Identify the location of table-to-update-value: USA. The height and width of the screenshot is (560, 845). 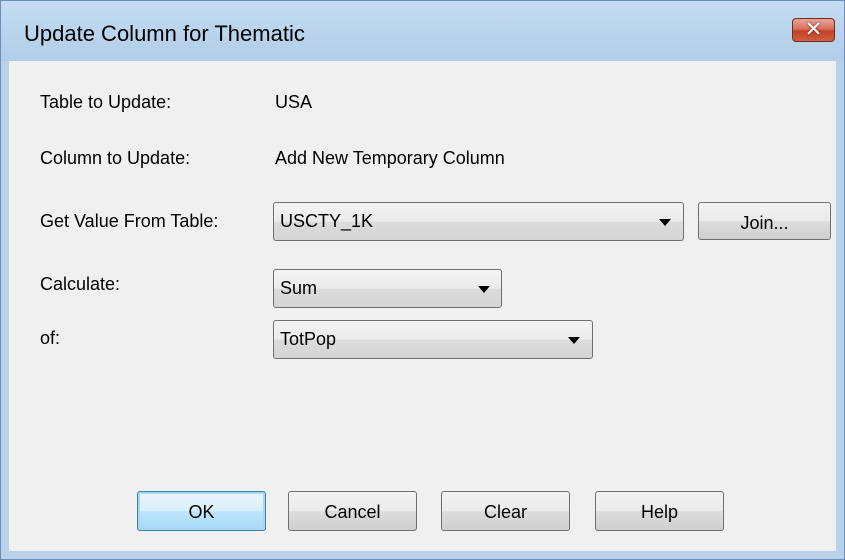
(294, 102).